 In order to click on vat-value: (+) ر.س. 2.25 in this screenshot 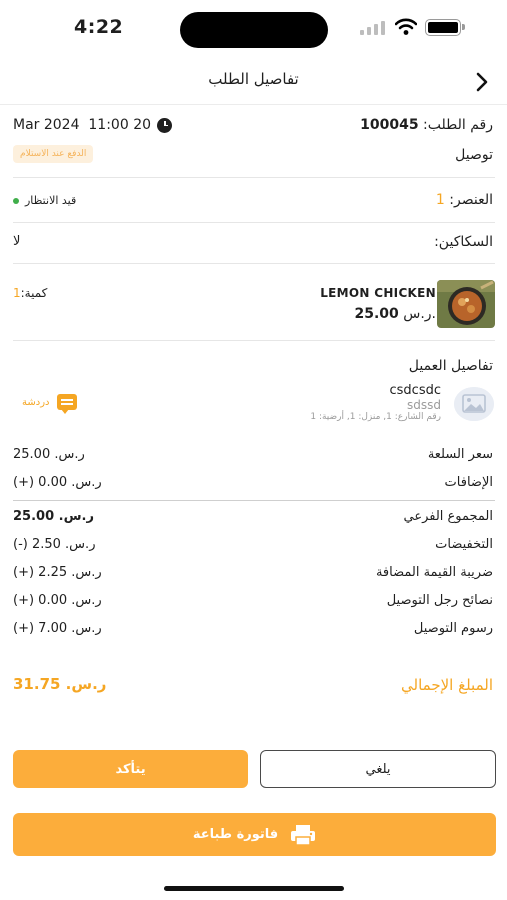, I will do `click(57, 572)`.